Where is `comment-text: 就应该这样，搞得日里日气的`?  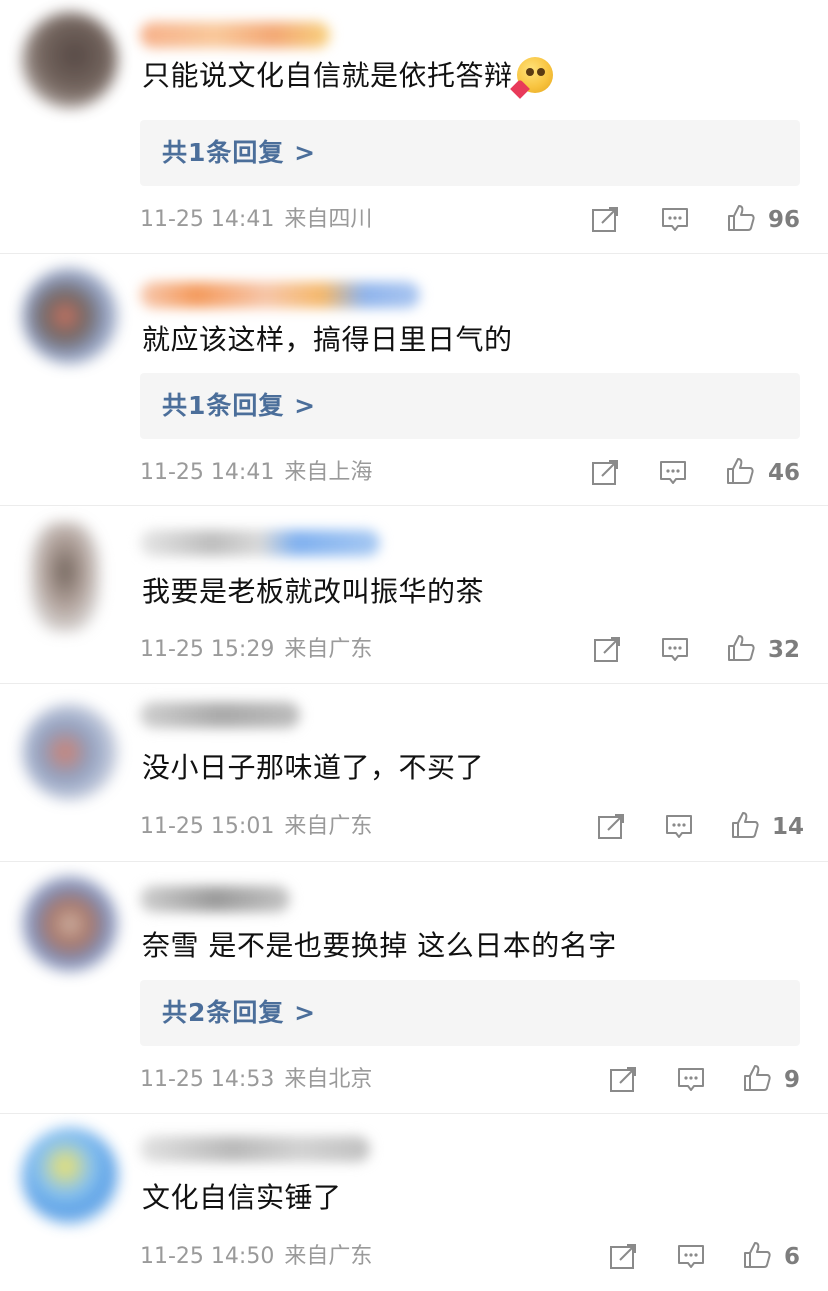 comment-text: 就应该这样，搞得日里日气的 is located at coordinates (327, 339).